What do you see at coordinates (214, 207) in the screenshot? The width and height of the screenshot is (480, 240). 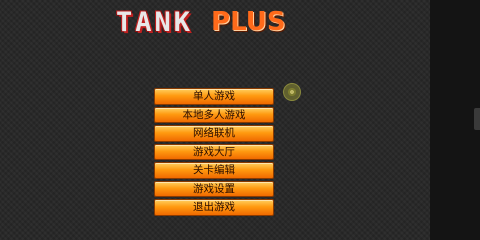 I see `exit-game-button: 退出游戏` at bounding box center [214, 207].